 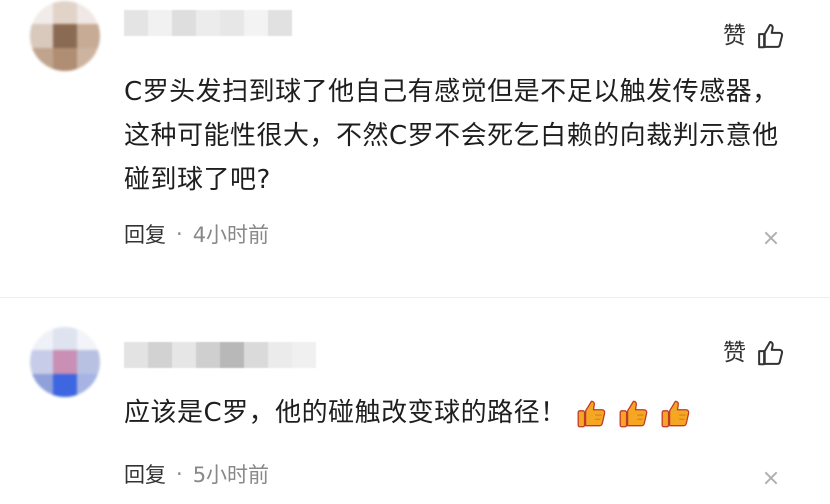 I want to click on comment-meta: 回复 · 4小时前, so click(x=196, y=234).